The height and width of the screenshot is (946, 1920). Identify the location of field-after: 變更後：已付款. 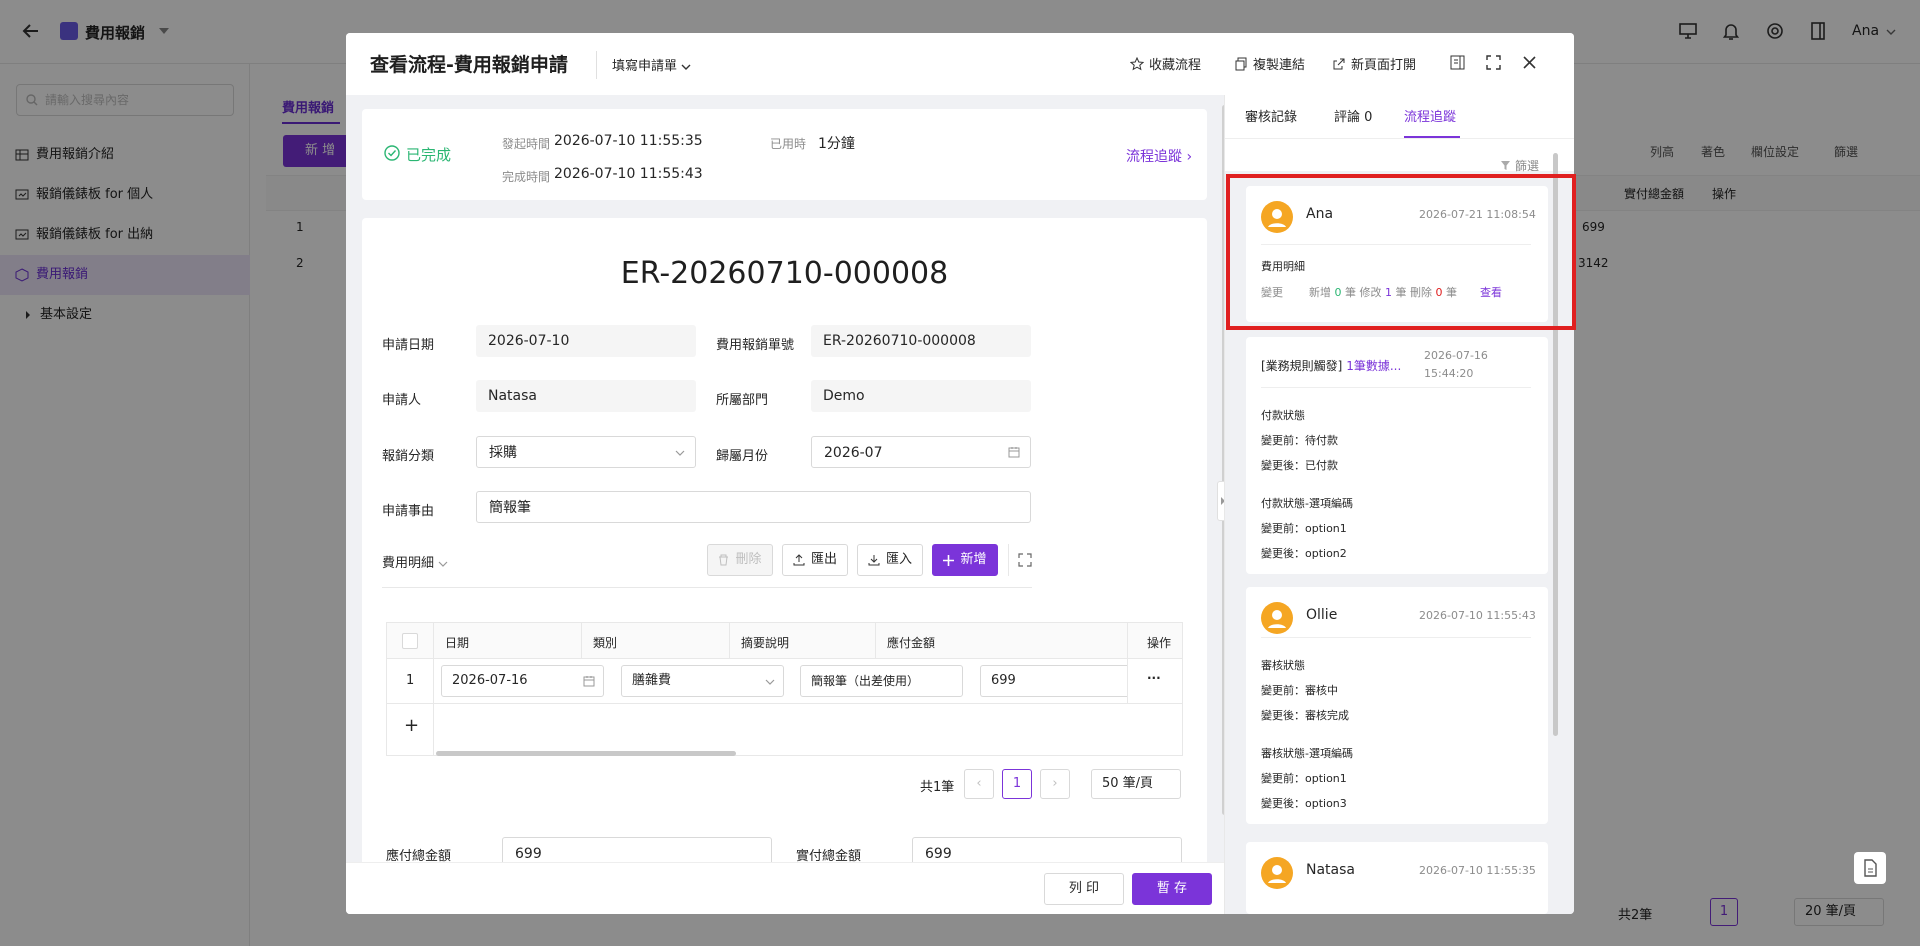
(1299, 465).